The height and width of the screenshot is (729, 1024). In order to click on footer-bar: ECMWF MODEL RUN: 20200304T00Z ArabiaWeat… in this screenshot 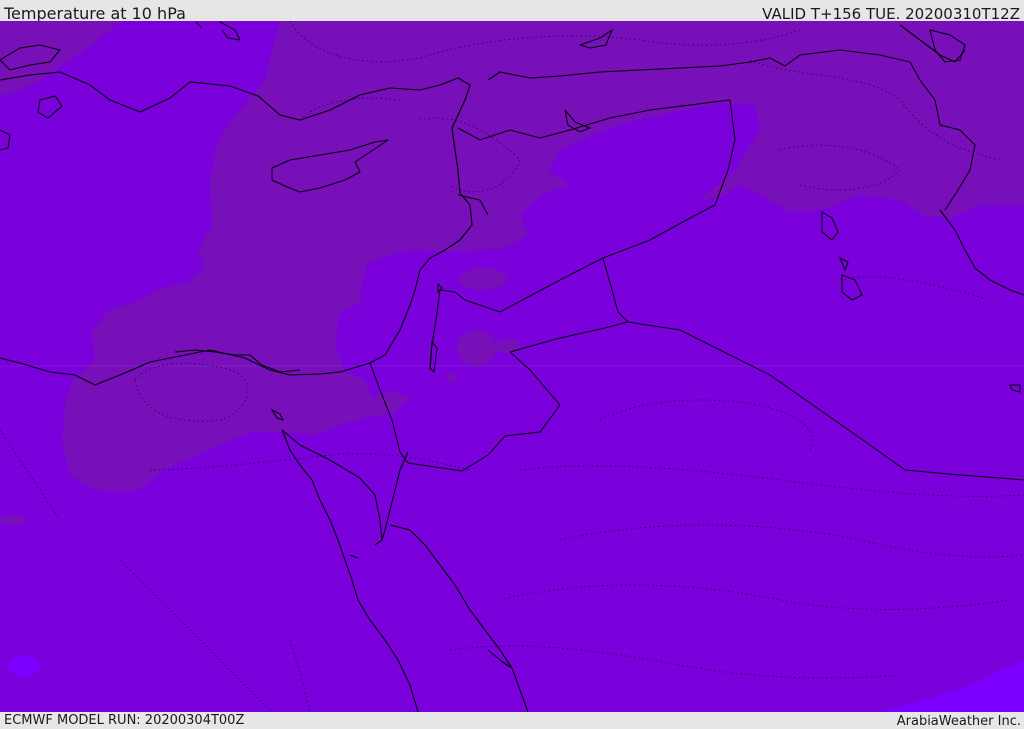, I will do `click(512, 720)`.